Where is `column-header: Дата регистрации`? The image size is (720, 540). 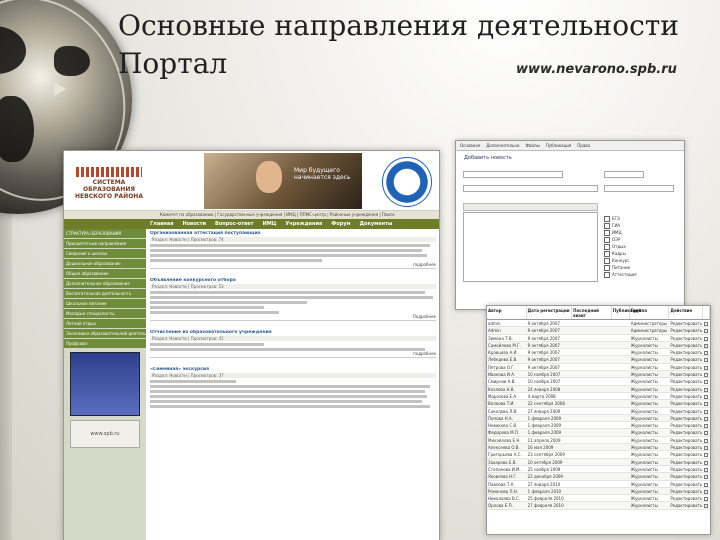 column-header: Дата регистрации is located at coordinates (550, 312).